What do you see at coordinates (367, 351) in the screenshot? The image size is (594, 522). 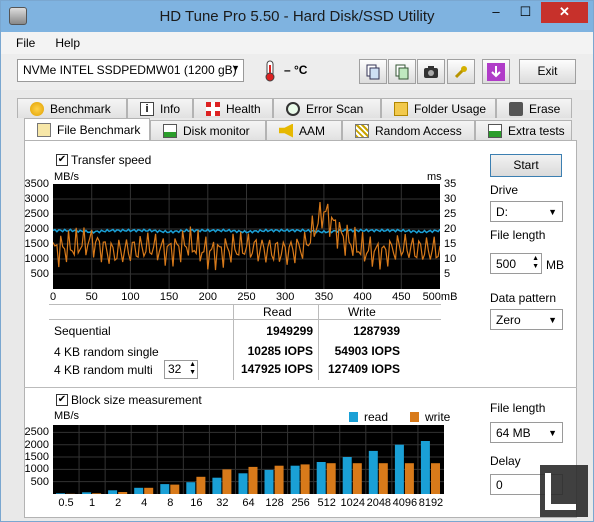 I see `row-4kb-single-write: 54903 IOPS` at bounding box center [367, 351].